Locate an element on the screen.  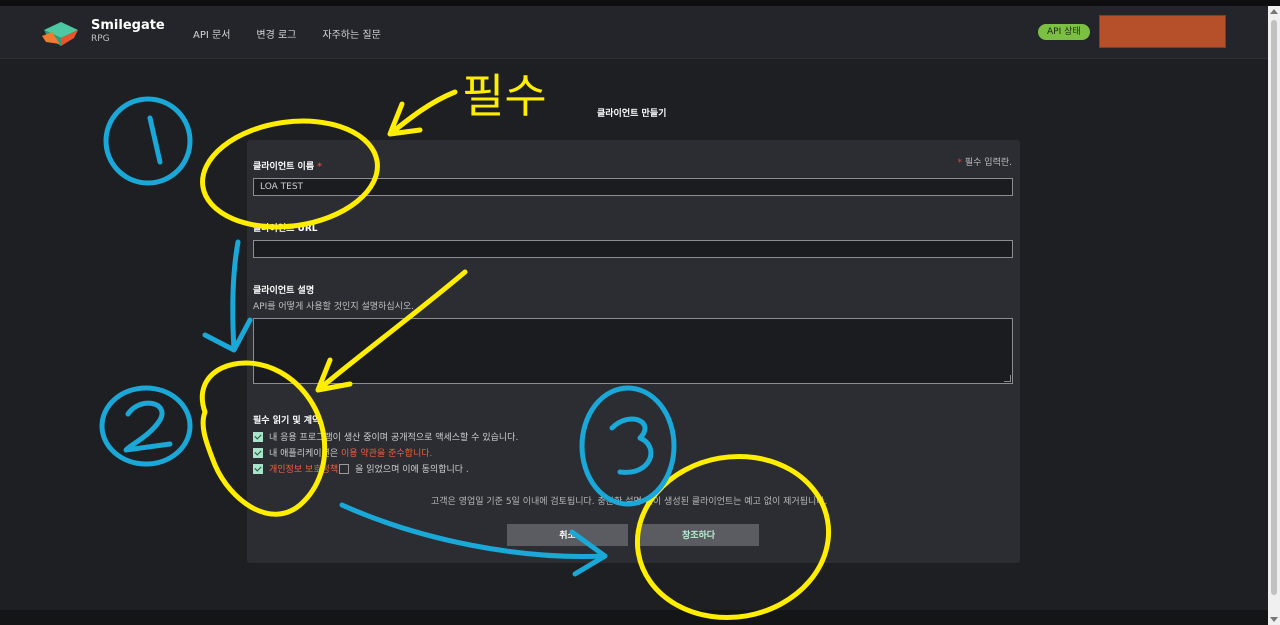
agreement-row-public: 내 응용 프로그램이 생산 중이며 공개적으로 액세스할 수 있습니다. is located at coordinates (385, 436).